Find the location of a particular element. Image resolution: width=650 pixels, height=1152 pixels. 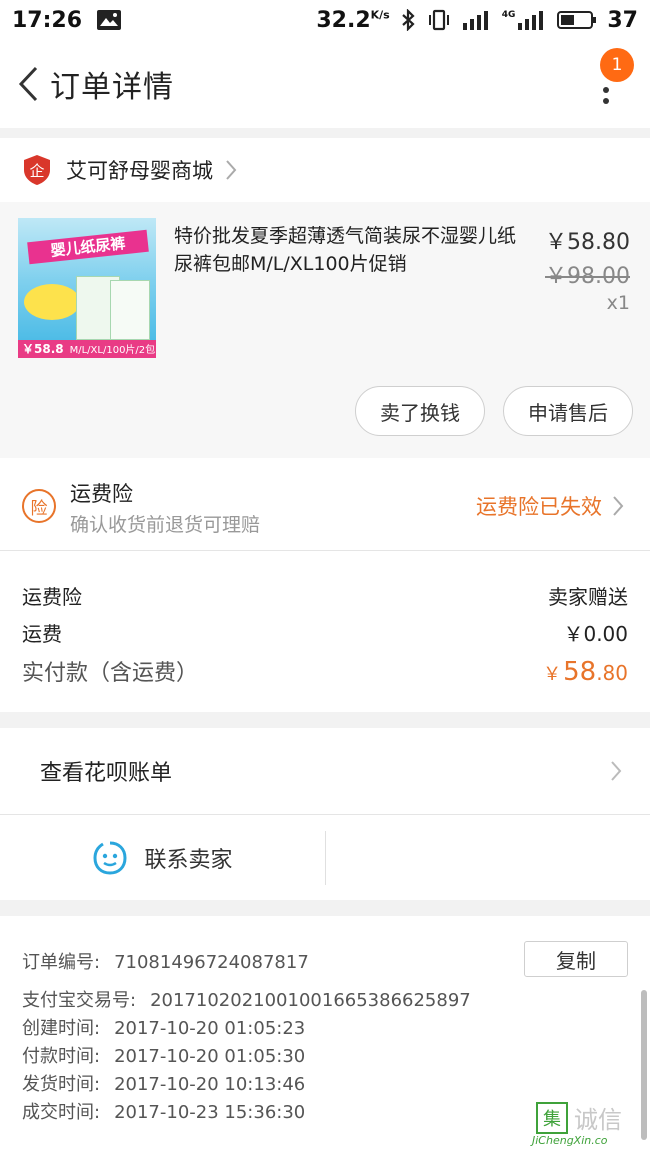

order-number-label: 订单编号: is located at coordinates (61, 962).